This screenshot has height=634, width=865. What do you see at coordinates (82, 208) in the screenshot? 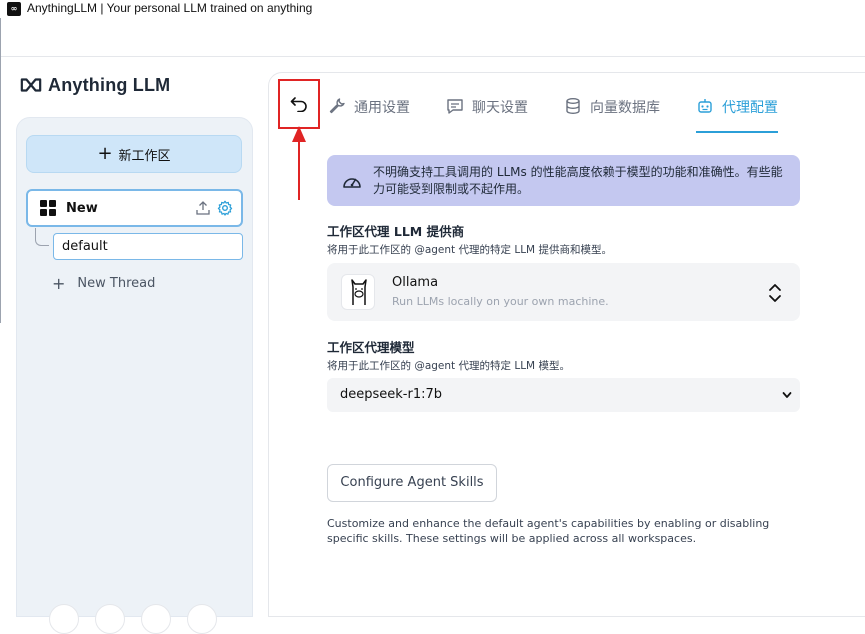
I see `workspace-name: New` at bounding box center [82, 208].